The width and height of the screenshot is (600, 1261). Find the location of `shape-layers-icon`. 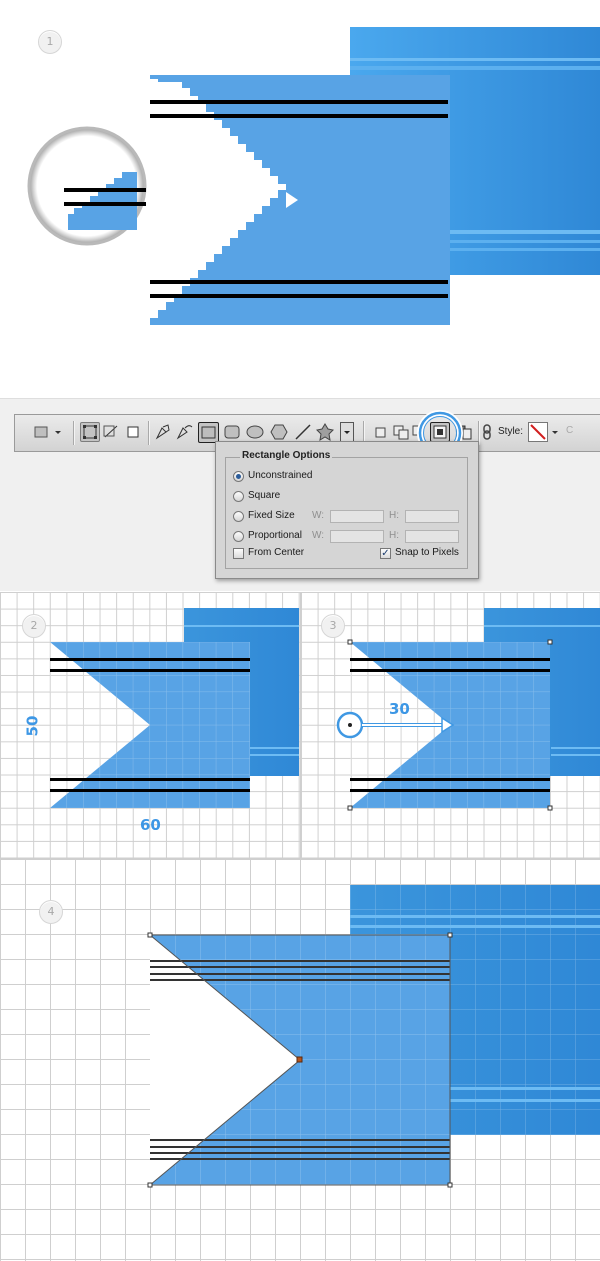

shape-layers-icon is located at coordinates (90, 432).